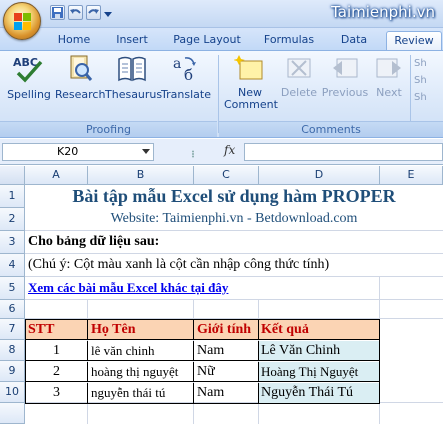 The image size is (443, 424). Describe the element at coordinates (299, 68) in the screenshot. I see `delete-comment-icon` at that location.